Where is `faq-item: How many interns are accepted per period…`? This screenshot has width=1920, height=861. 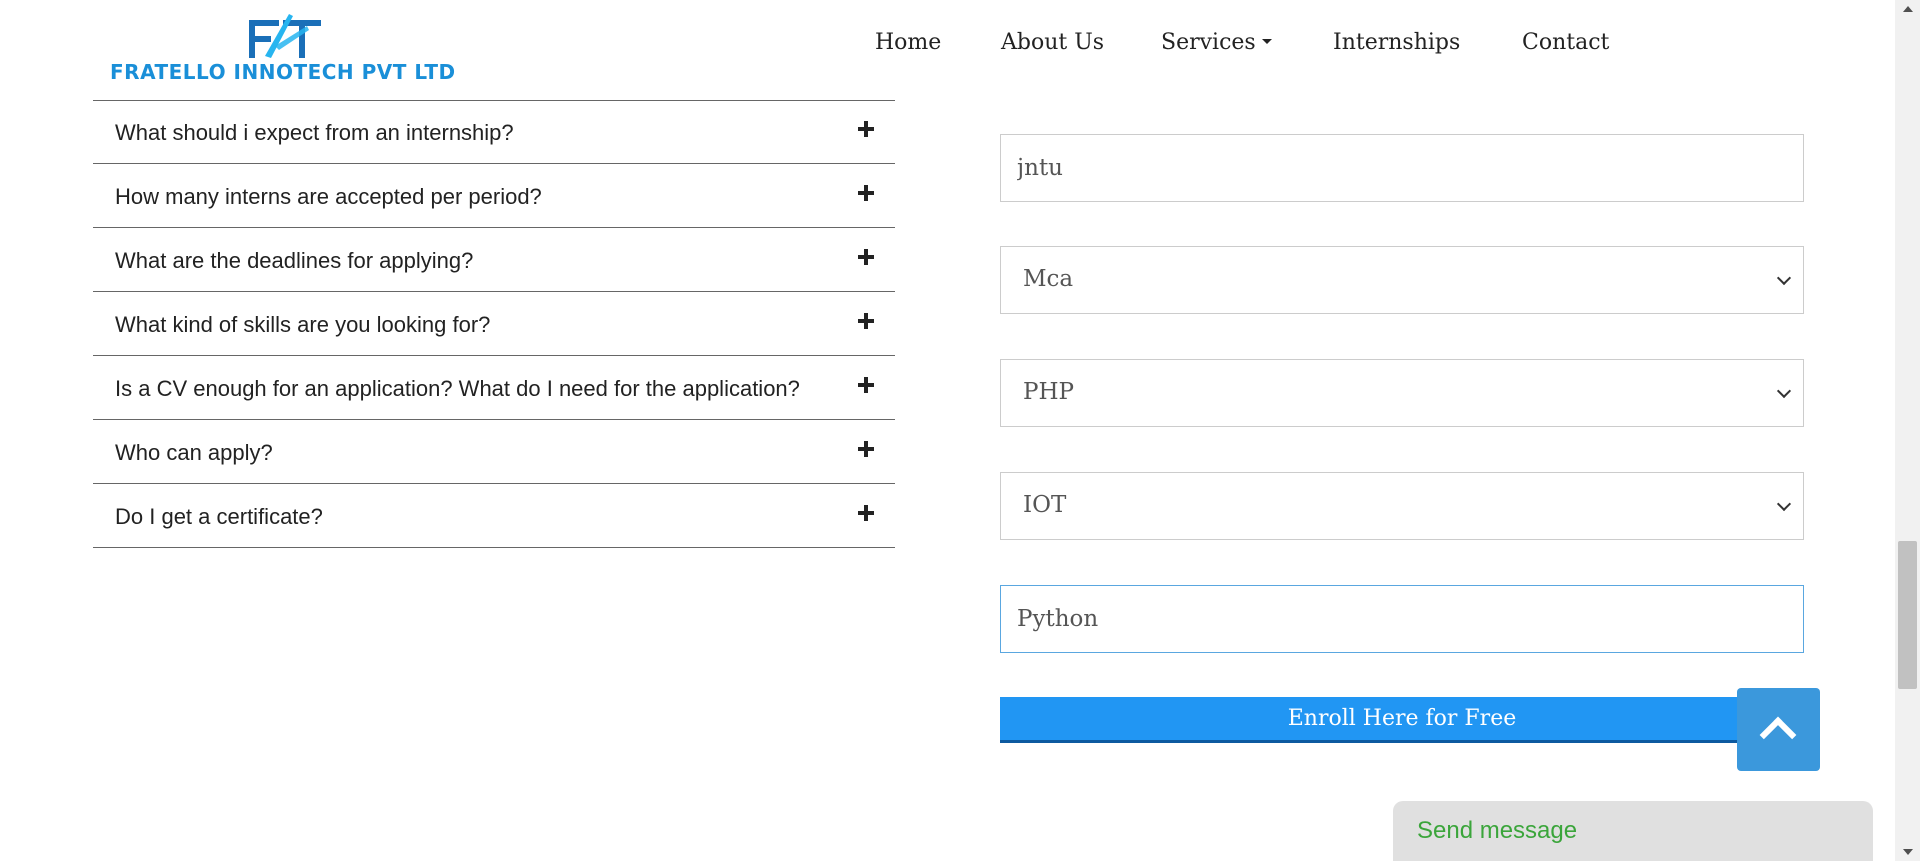 faq-item: How many interns are accepted per period… is located at coordinates (494, 196).